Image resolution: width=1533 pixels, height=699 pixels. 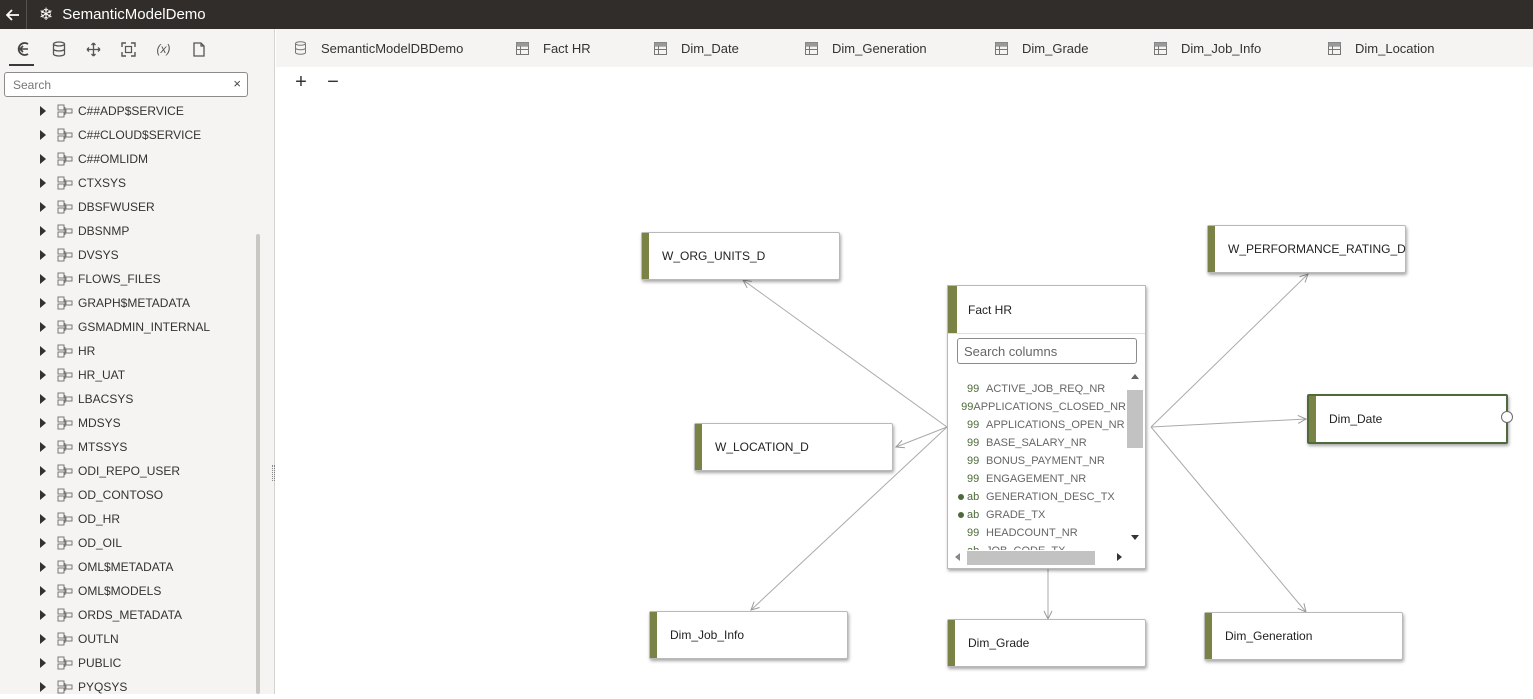 I want to click on column-vertical-scrollbar, so click(x=1135, y=457).